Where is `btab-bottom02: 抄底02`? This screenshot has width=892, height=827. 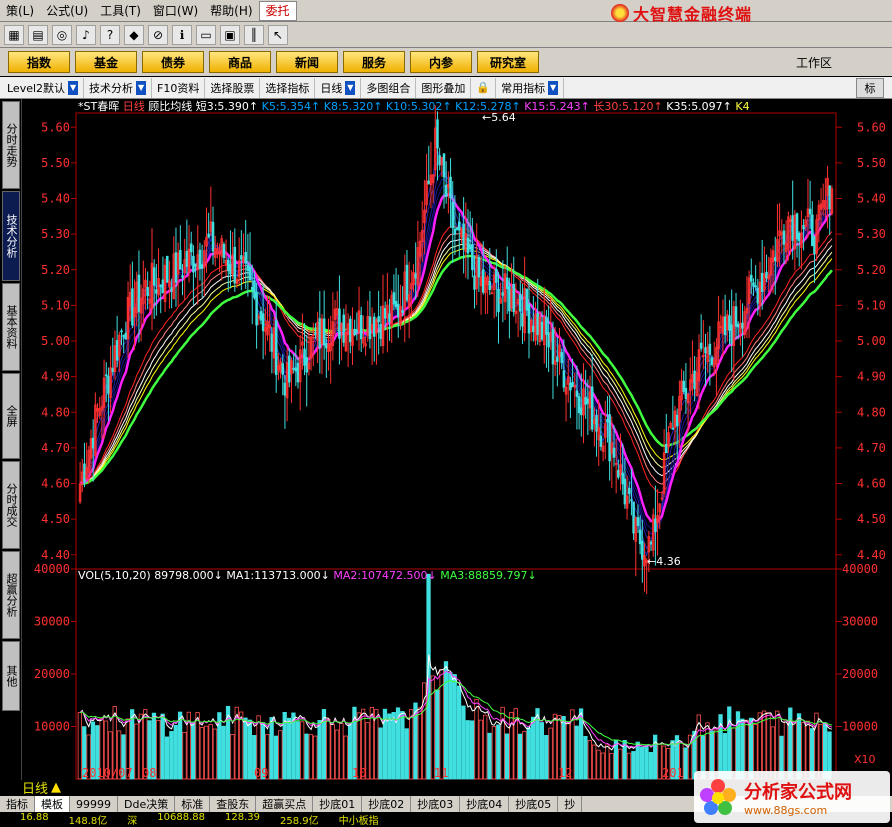
btab-bottom02: 抄底02 is located at coordinates (386, 804).